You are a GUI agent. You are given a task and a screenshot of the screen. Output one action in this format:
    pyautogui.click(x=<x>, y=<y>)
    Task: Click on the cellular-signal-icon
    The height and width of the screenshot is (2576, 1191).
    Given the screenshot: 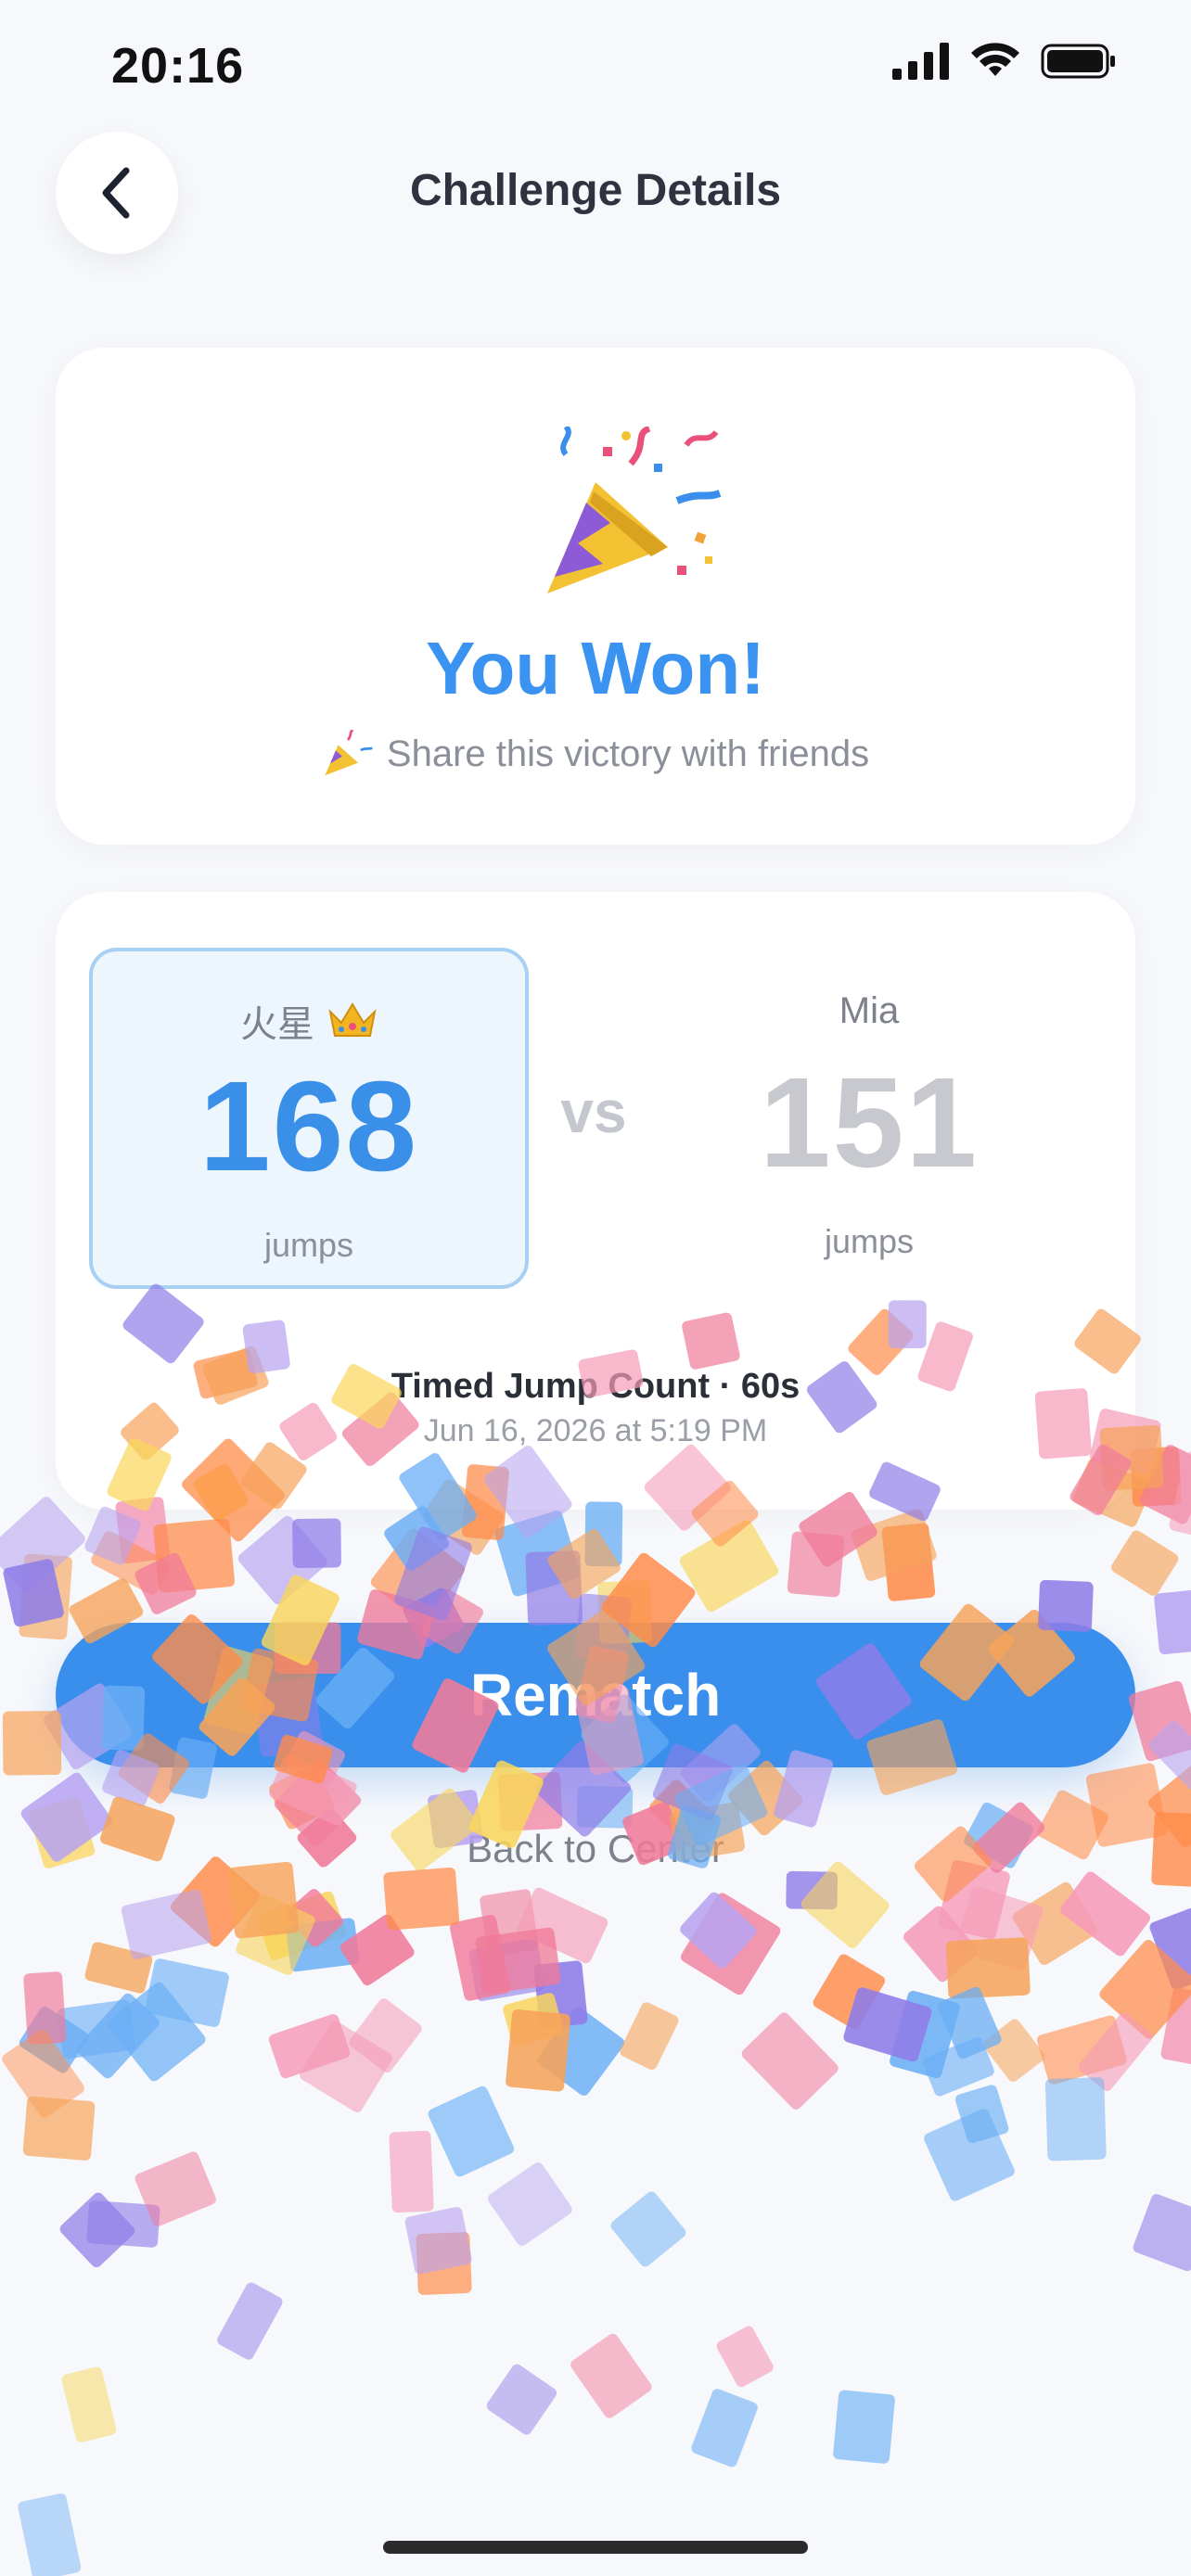 What is the action you would take?
    pyautogui.click(x=920, y=61)
    